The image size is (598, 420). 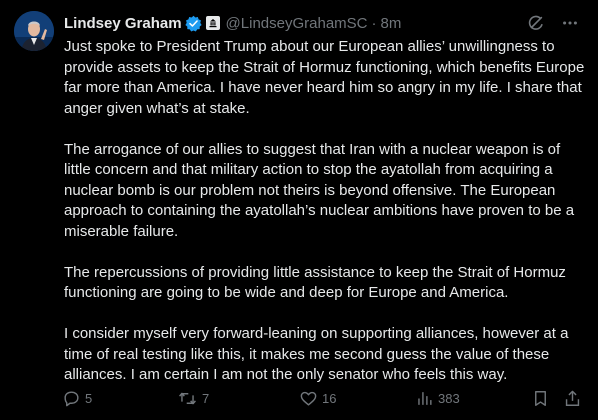 I want to click on more-icon, so click(x=570, y=23).